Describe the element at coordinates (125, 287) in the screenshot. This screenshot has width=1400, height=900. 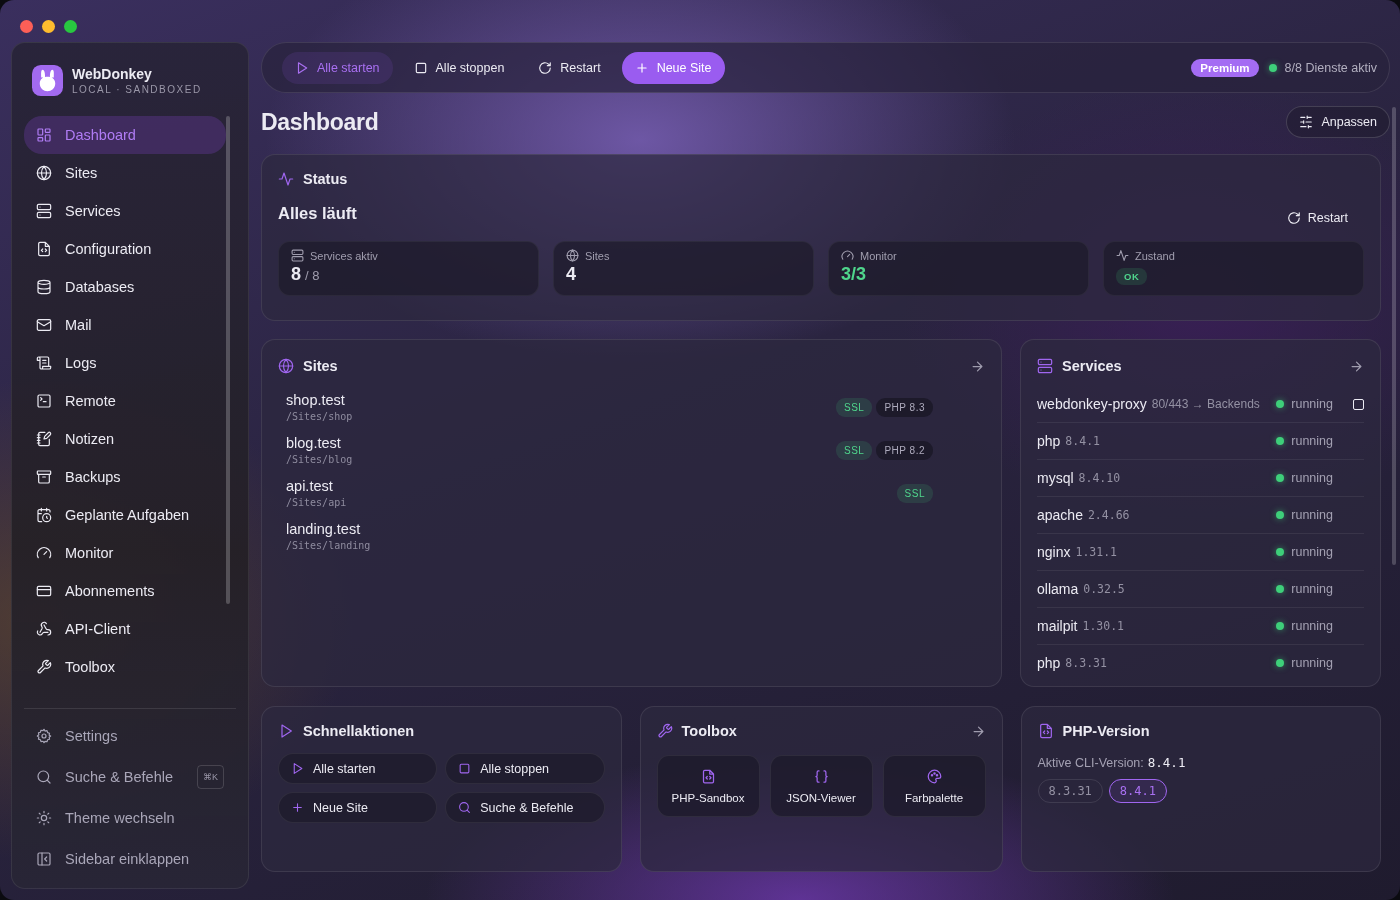
I see `sidebar-item: Databases` at that location.